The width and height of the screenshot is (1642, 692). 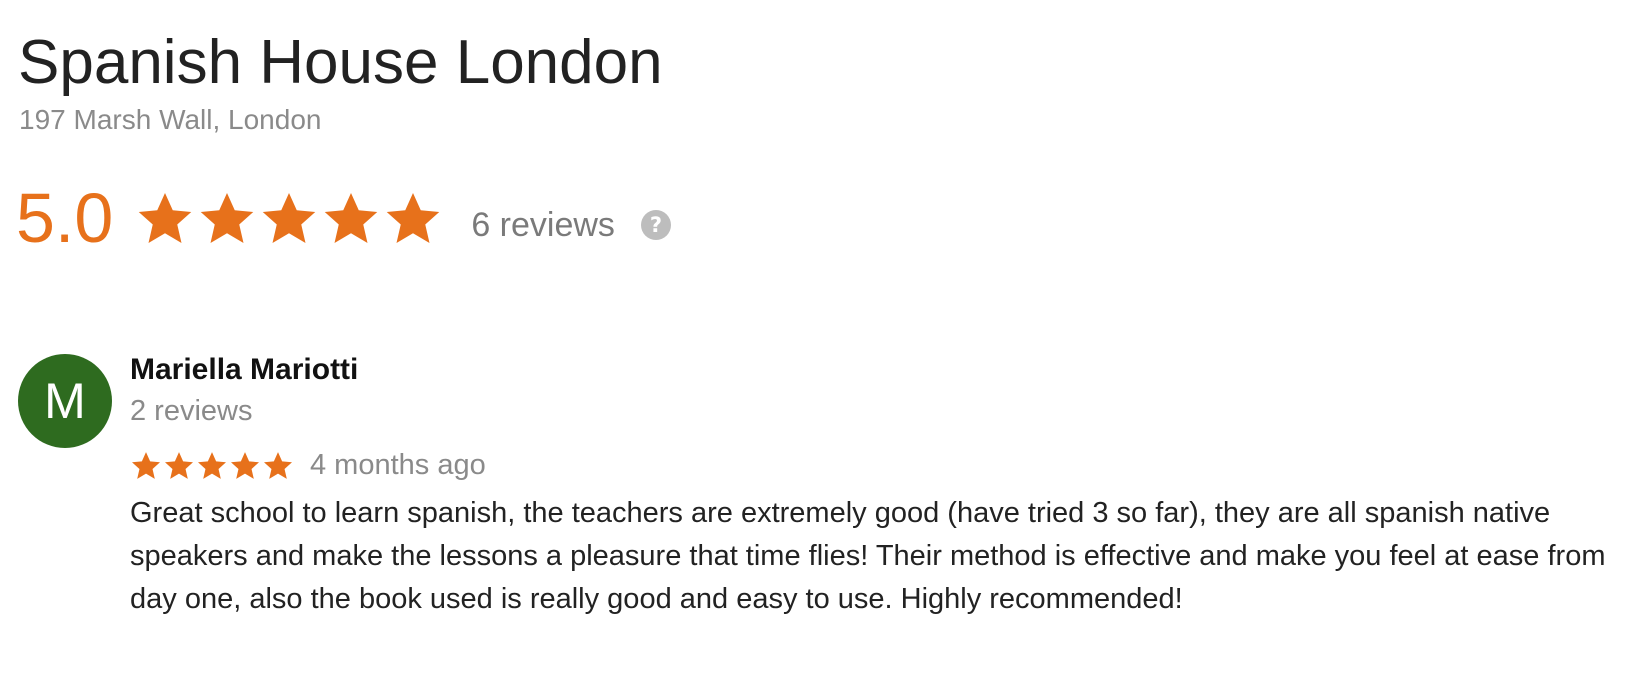 I want to click on question-circle-icon: ?, so click(x=655, y=225).